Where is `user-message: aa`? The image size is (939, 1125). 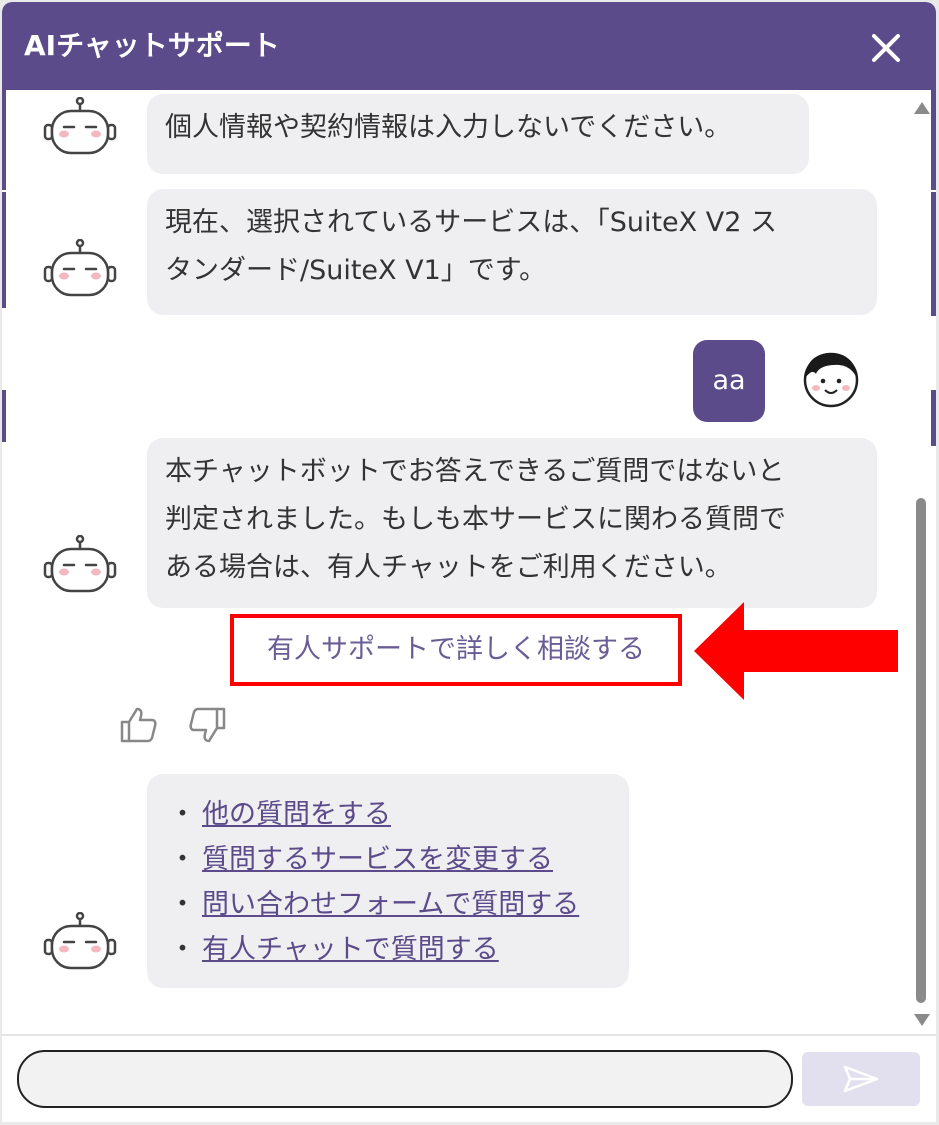
user-message: aa is located at coordinates (729, 381).